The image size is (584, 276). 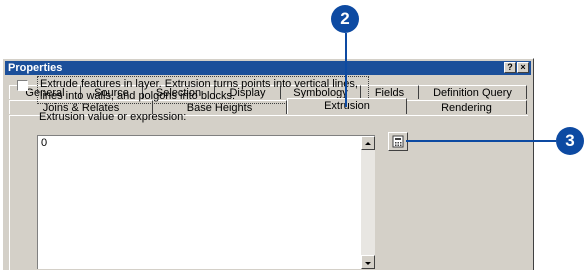 What do you see at coordinates (481, 141) in the screenshot?
I see `callout-3-leader` at bounding box center [481, 141].